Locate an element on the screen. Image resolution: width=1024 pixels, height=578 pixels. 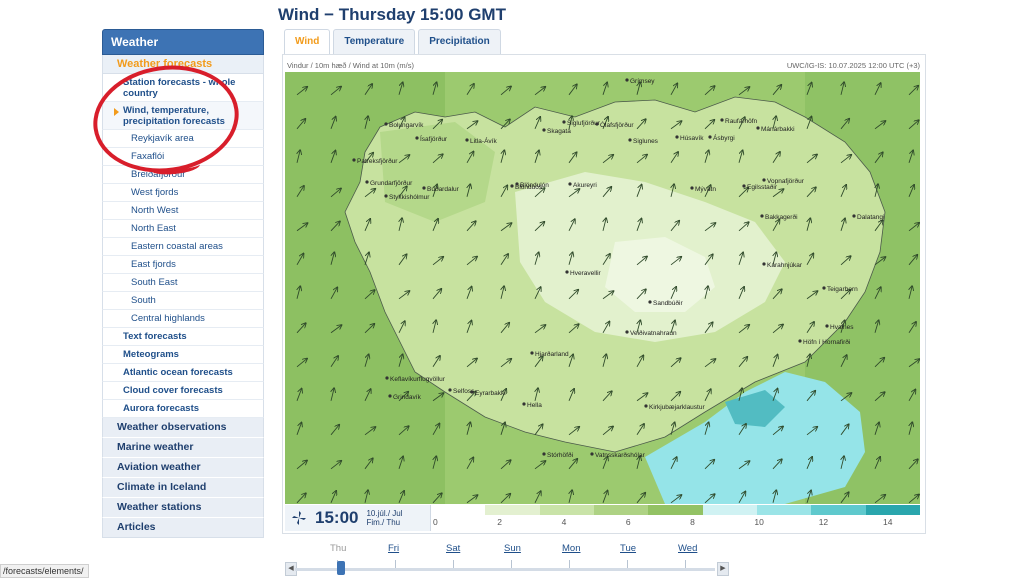
place-label: Patreksfjörður is located at coordinates (377, 161).